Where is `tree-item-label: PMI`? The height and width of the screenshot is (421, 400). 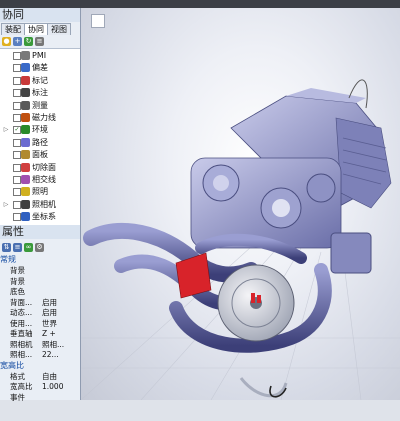 tree-item-label: PMI is located at coordinates (39, 55).